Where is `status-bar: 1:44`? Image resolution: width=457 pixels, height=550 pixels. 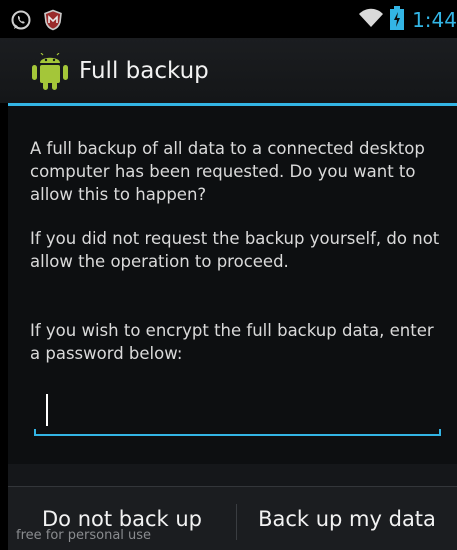
status-bar: 1:44 is located at coordinates (228, 19).